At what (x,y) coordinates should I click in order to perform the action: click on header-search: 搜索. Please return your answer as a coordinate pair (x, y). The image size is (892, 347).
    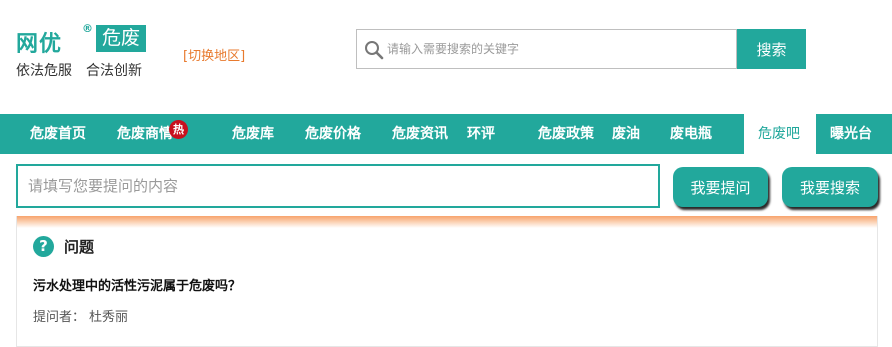
    Looking at the image, I should click on (581, 49).